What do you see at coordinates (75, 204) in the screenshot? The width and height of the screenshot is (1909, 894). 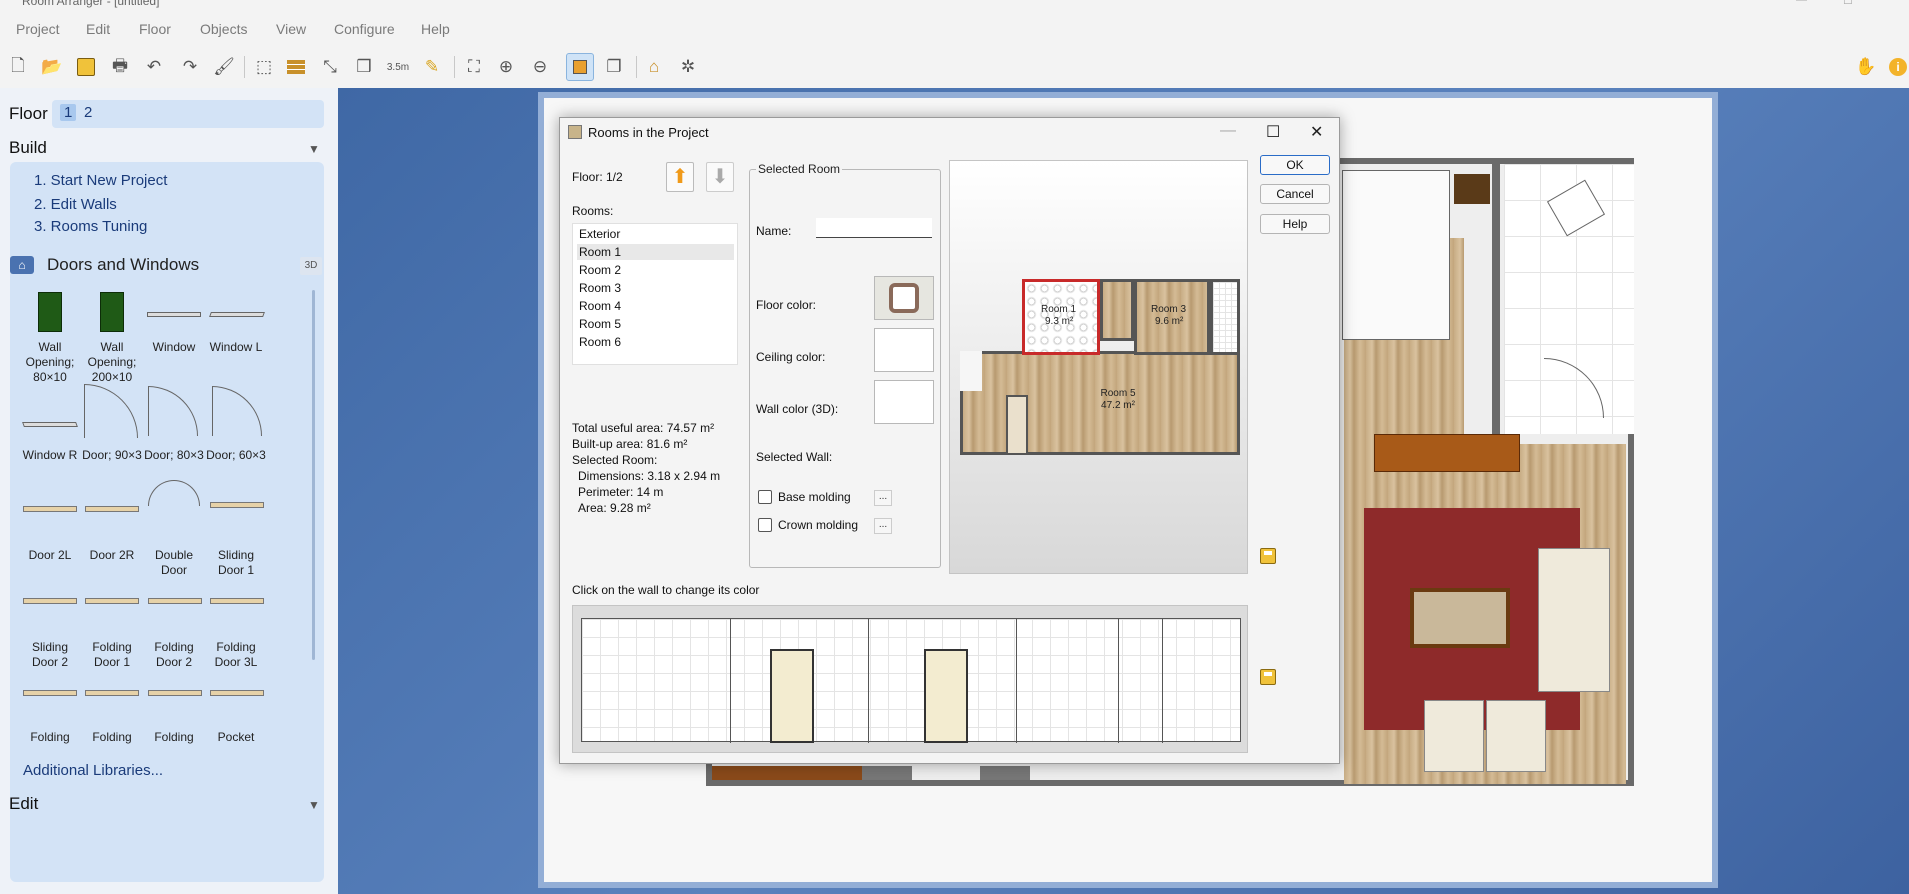 I see `link-edit-walls: 2. Edit Walls` at bounding box center [75, 204].